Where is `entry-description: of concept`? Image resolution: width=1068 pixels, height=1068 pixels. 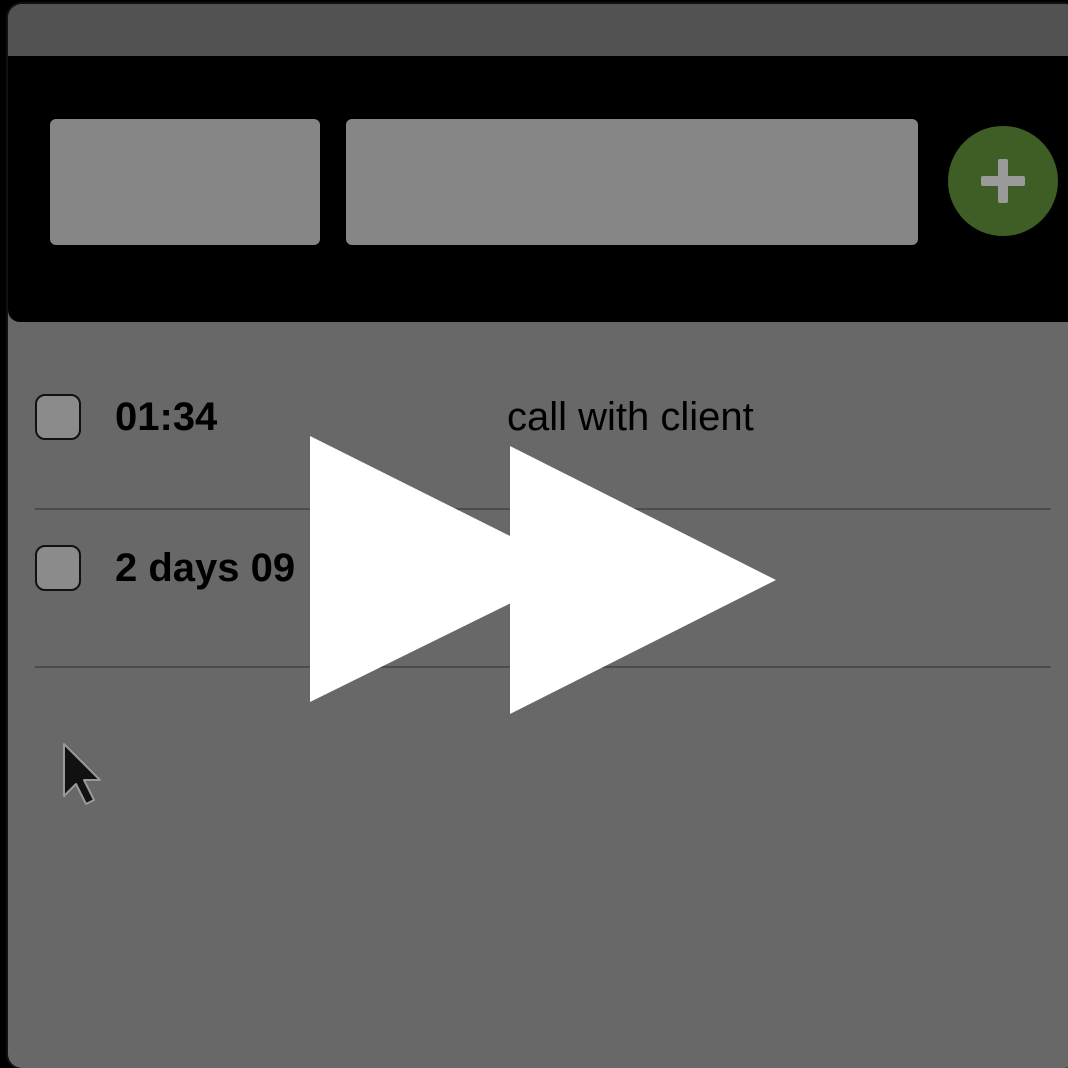 entry-description: of concept is located at coordinates (599, 568).